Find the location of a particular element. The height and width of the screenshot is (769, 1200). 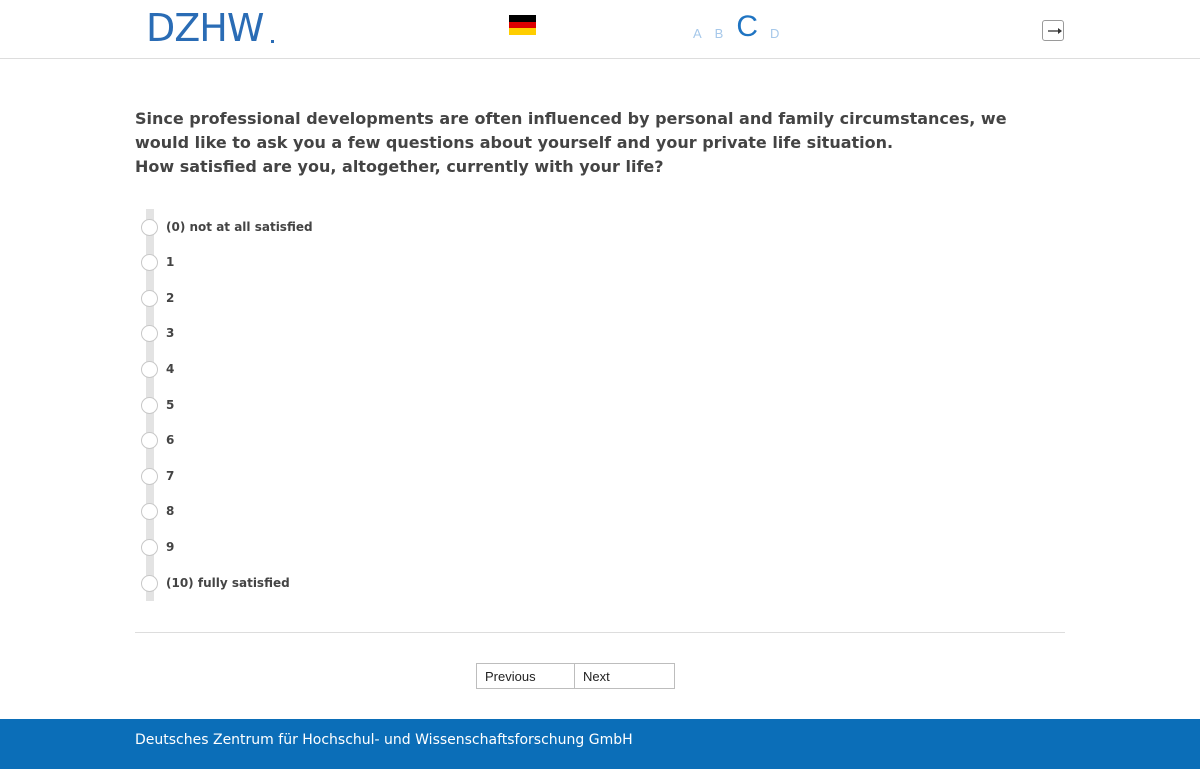

option-9: 9 is located at coordinates (157, 547).